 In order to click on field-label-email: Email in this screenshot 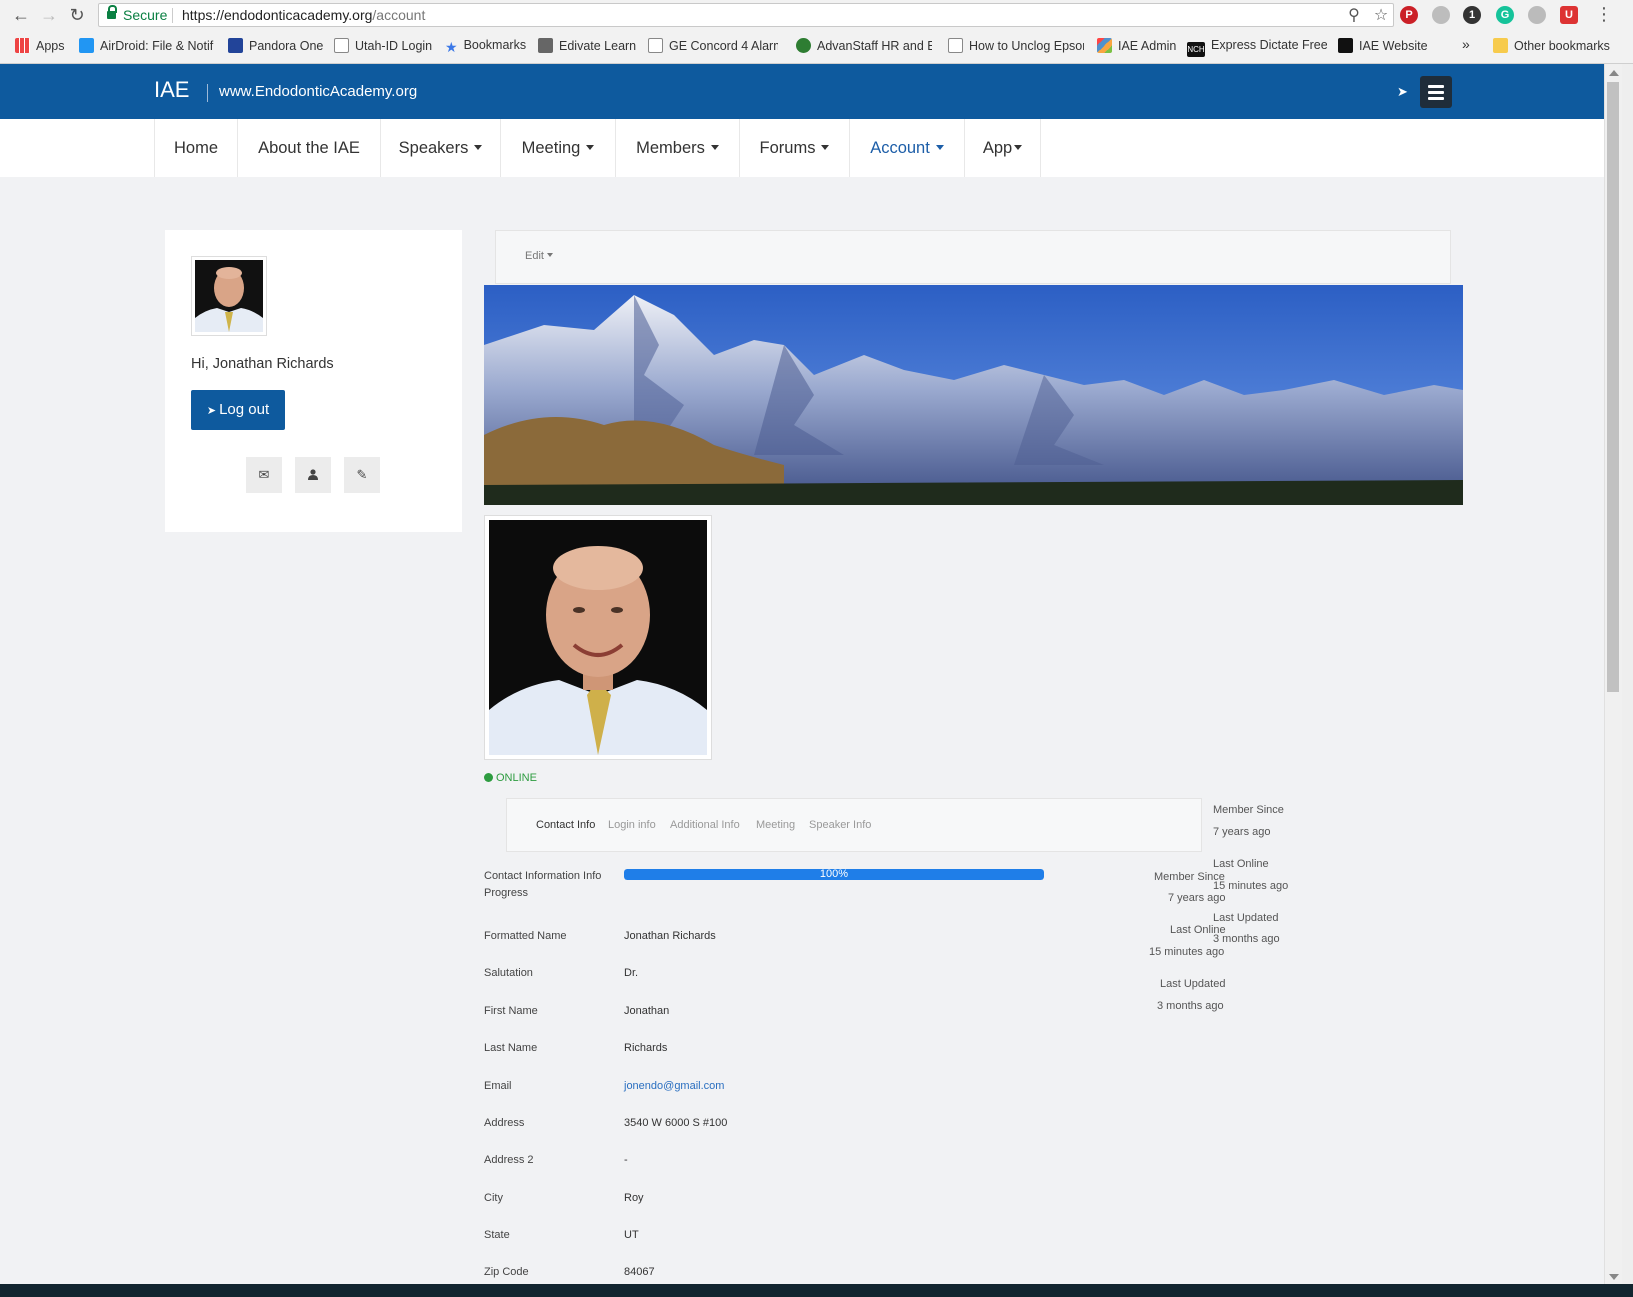, I will do `click(498, 1086)`.